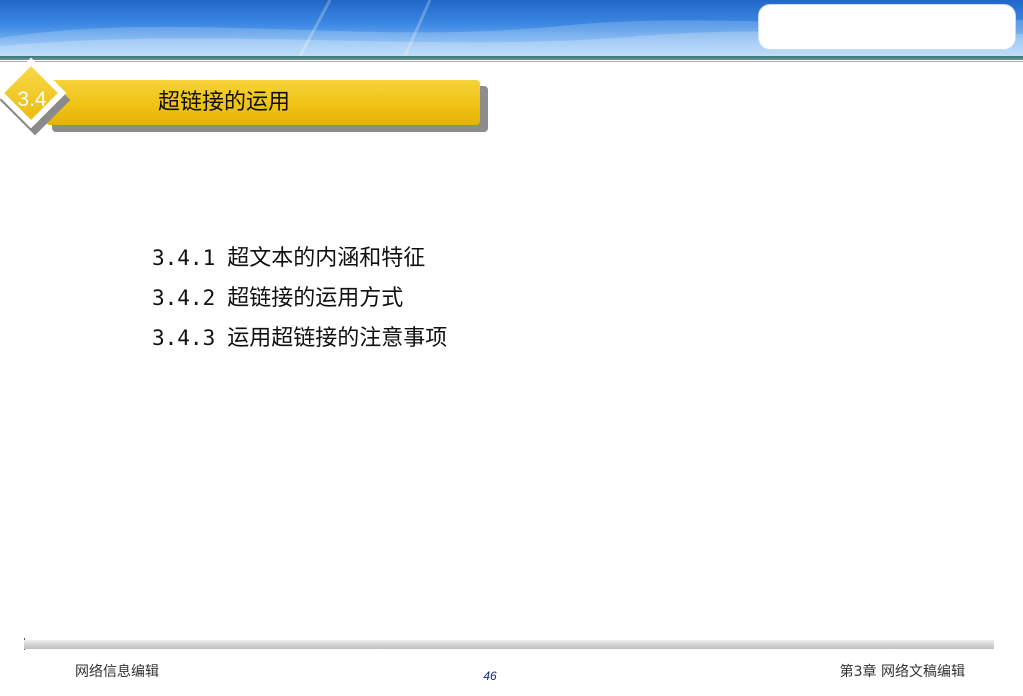 This screenshot has width=1023, height=696. I want to click on subsection-item: 3.4.1 超文本的内涵和特征, so click(299, 258).